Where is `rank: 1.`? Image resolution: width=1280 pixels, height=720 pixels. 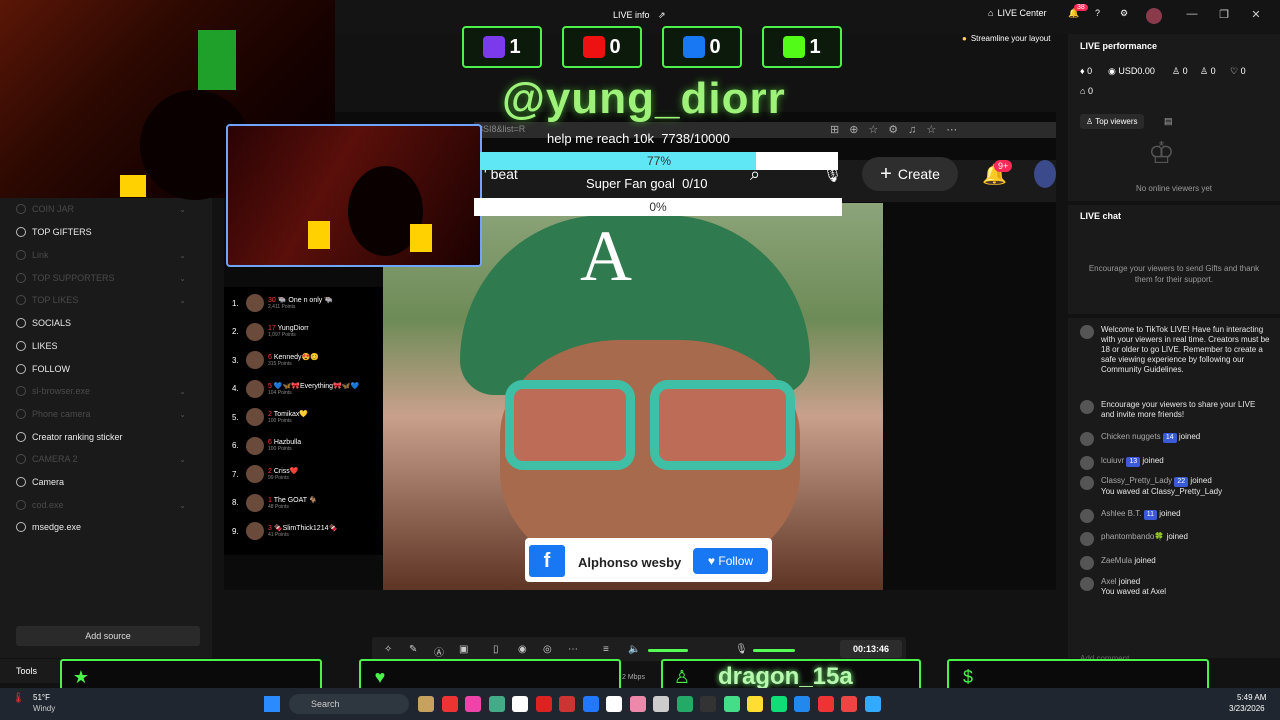
rank: 1. is located at coordinates (235, 303).